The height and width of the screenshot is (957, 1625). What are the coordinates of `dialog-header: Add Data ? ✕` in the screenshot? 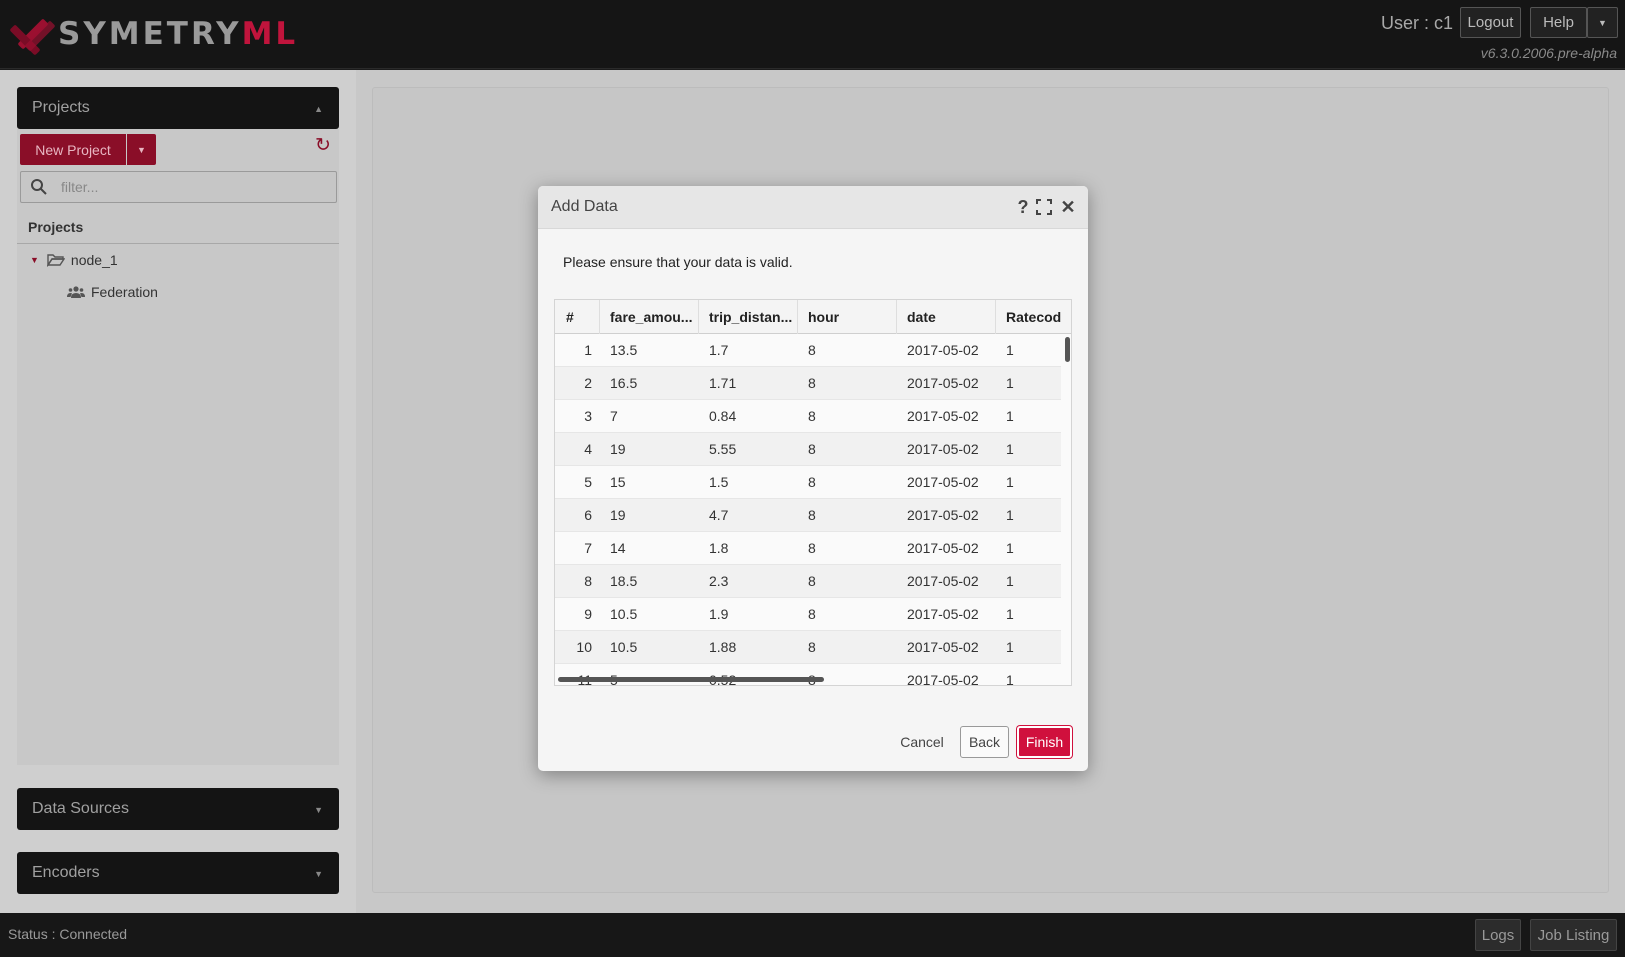 It's located at (813, 207).